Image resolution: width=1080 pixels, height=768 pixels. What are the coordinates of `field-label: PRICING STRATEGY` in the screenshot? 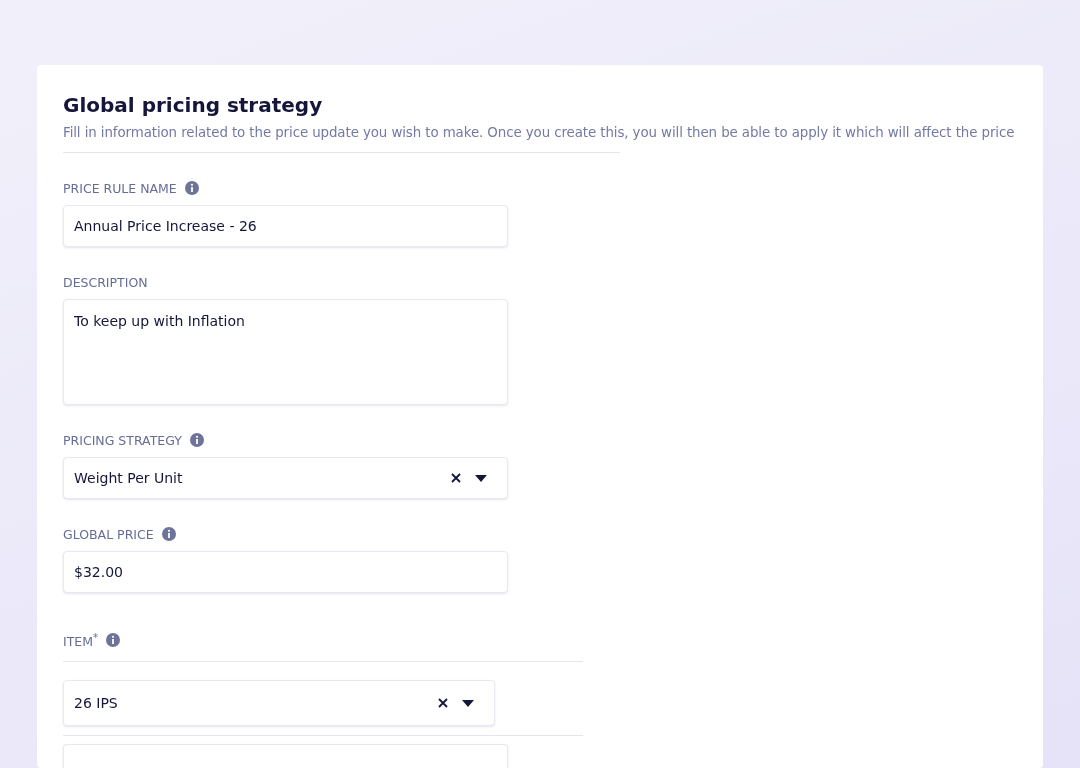 It's located at (122, 440).